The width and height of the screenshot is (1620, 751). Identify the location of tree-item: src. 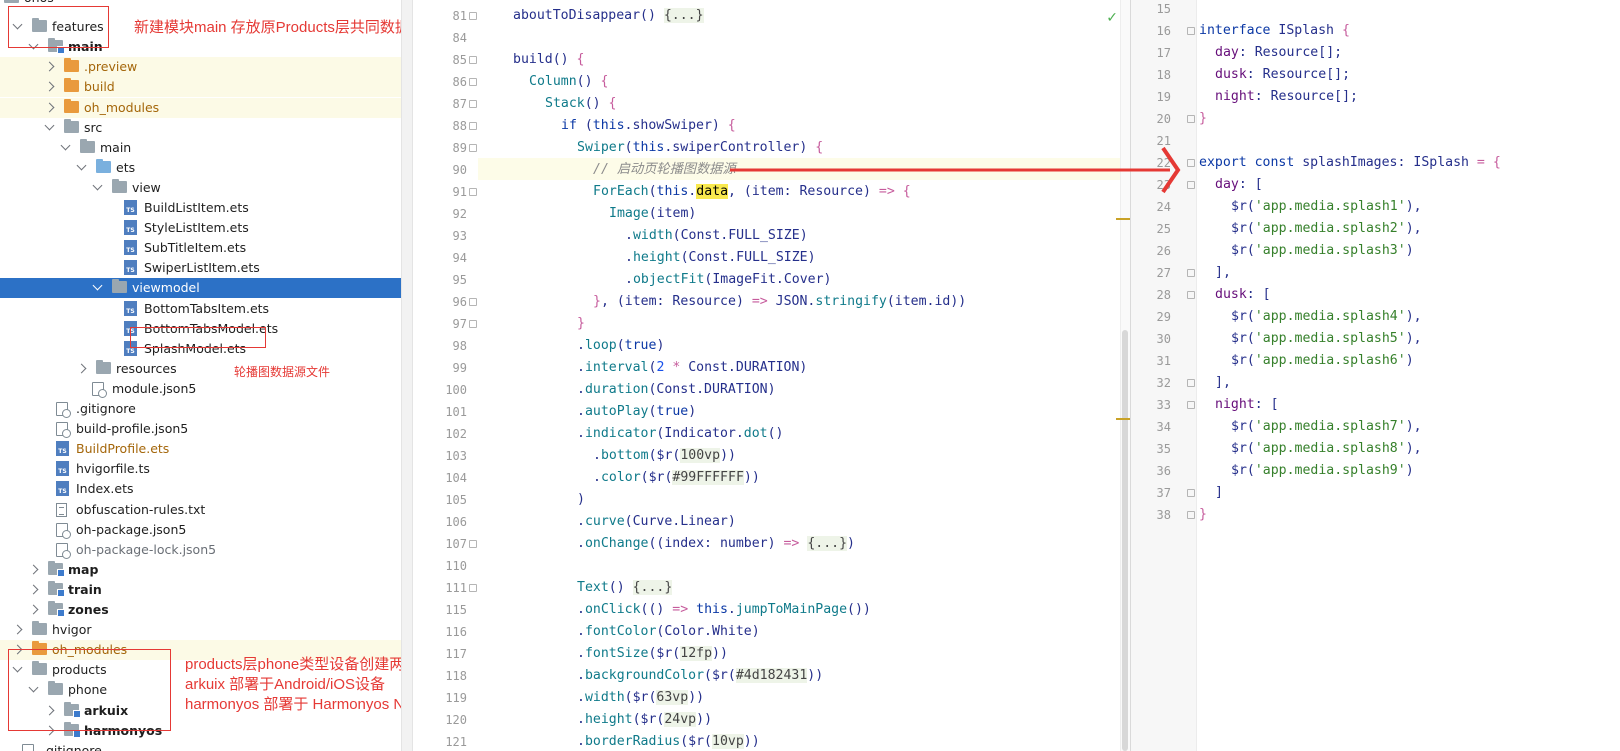
(206, 128).